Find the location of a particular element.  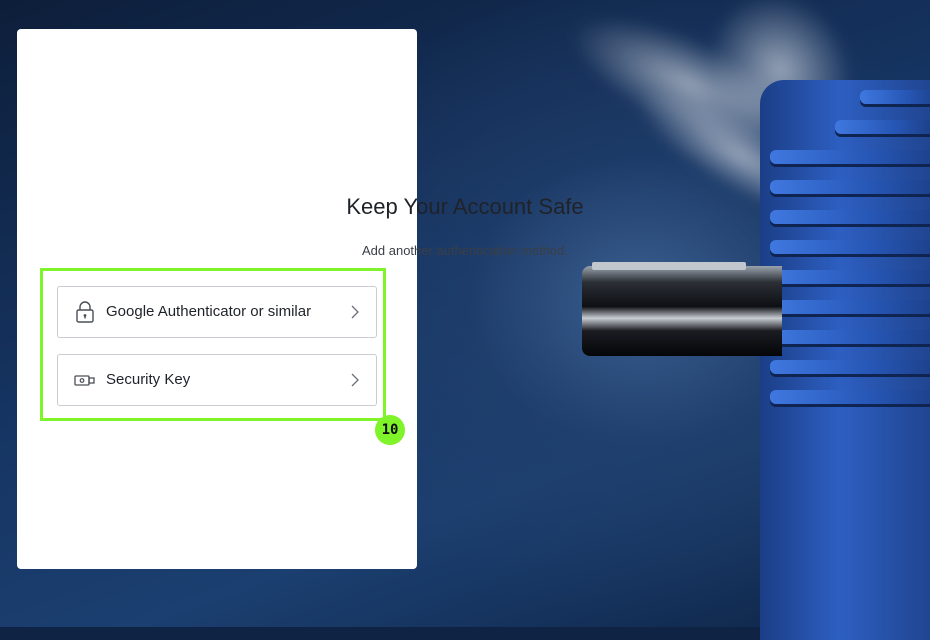

annotation-badge: 10 is located at coordinates (390, 430).